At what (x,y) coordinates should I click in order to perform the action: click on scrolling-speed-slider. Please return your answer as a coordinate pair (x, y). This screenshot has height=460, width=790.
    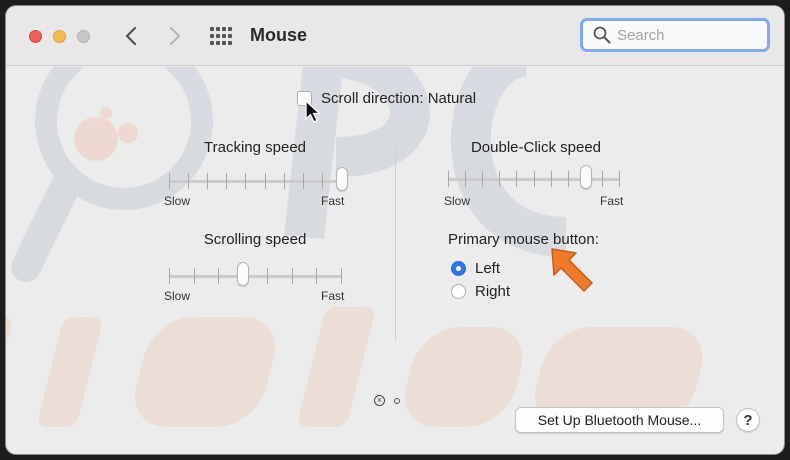
    Looking at the image, I should click on (255, 275).